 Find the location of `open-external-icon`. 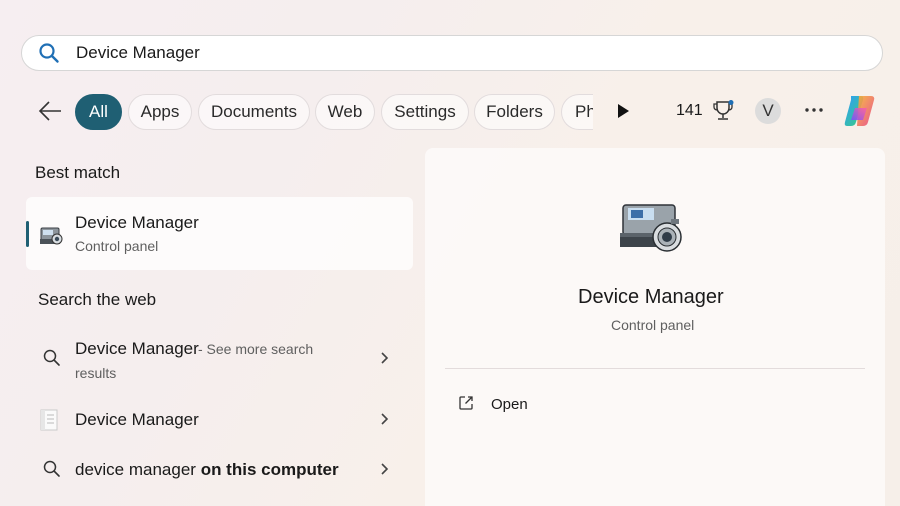

open-external-icon is located at coordinates (466, 403).